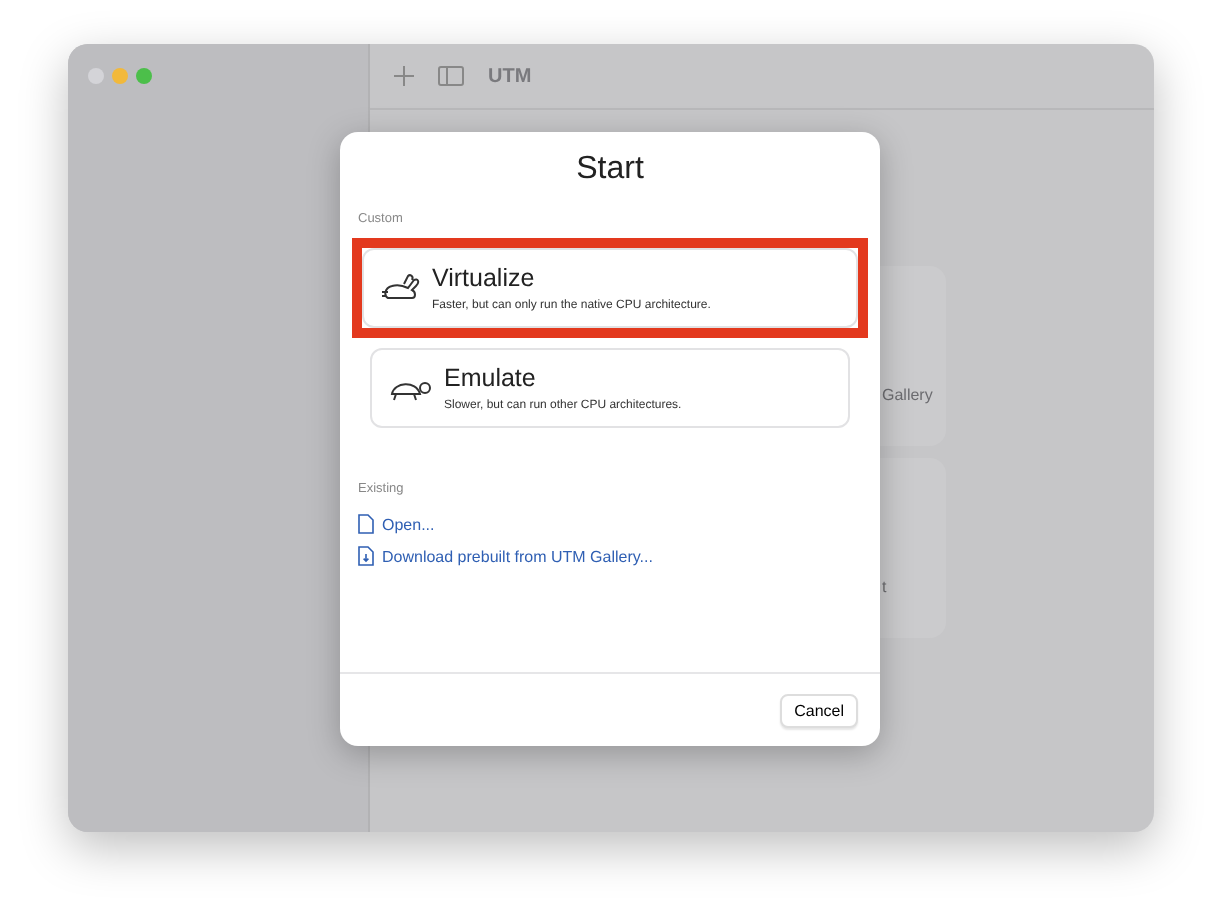 The height and width of the screenshot is (922, 1220). Describe the element at coordinates (451, 76) in the screenshot. I see `sidebar-toggle-icon` at that location.